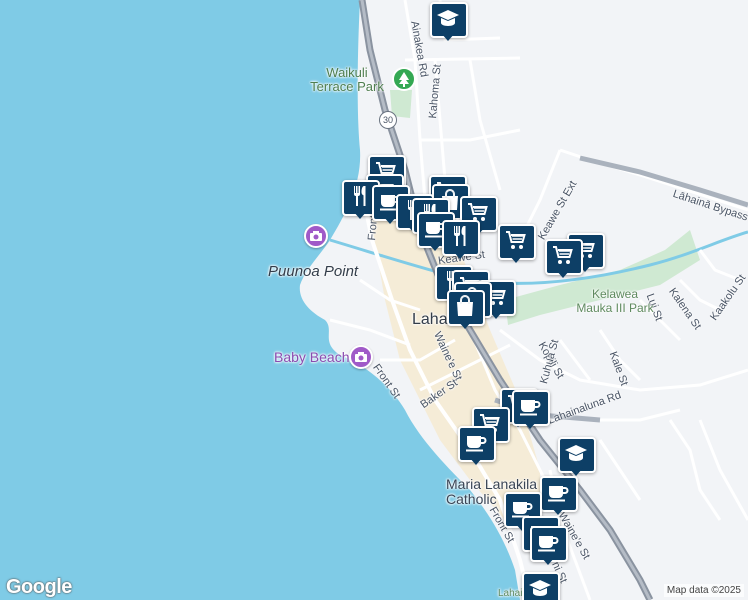  I want to click on puunoa-point-marker, so click(316, 236).